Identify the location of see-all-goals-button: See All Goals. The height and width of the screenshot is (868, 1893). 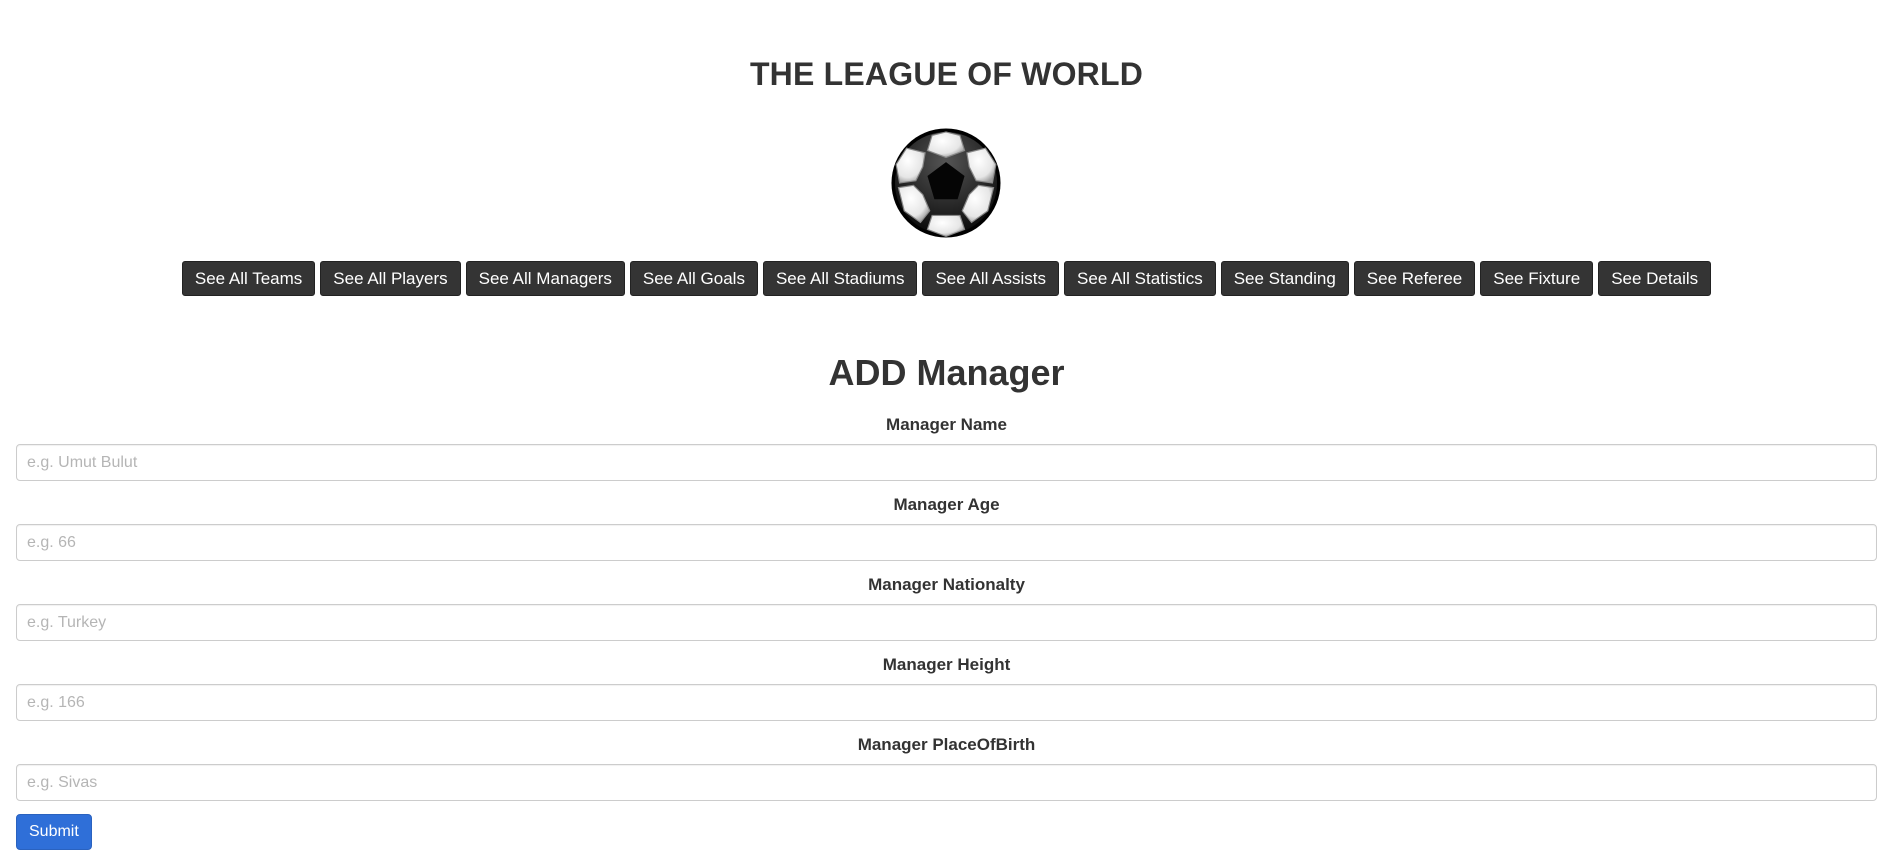
(693, 278).